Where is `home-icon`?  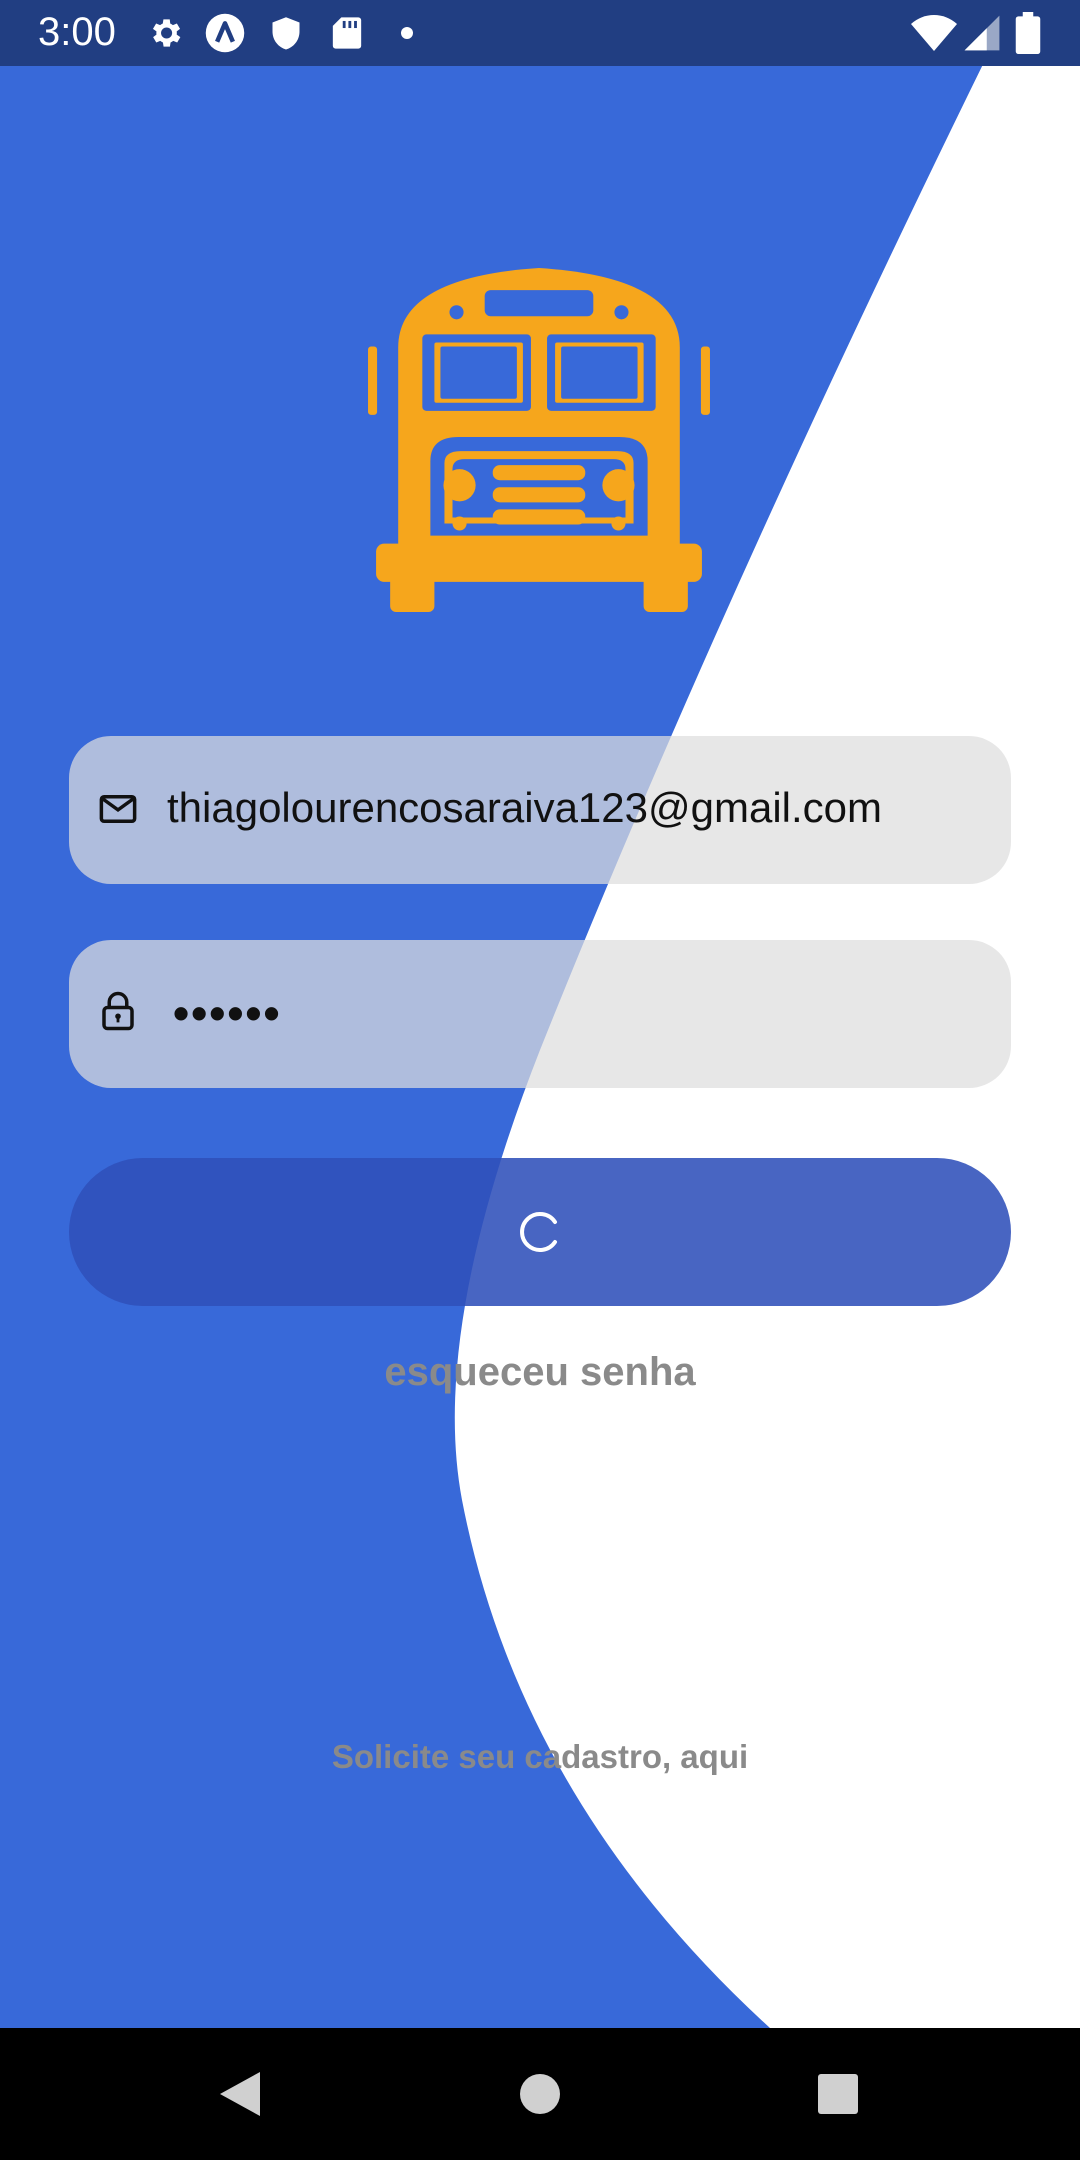 home-icon is located at coordinates (540, 2094).